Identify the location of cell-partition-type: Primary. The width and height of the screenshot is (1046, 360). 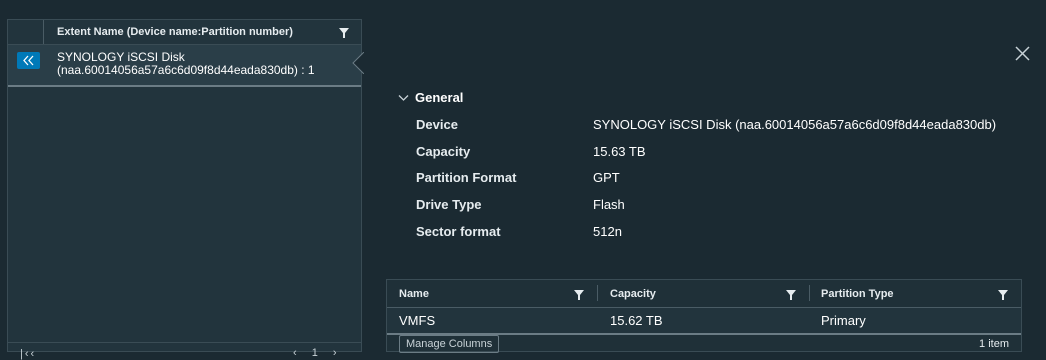
(843, 320).